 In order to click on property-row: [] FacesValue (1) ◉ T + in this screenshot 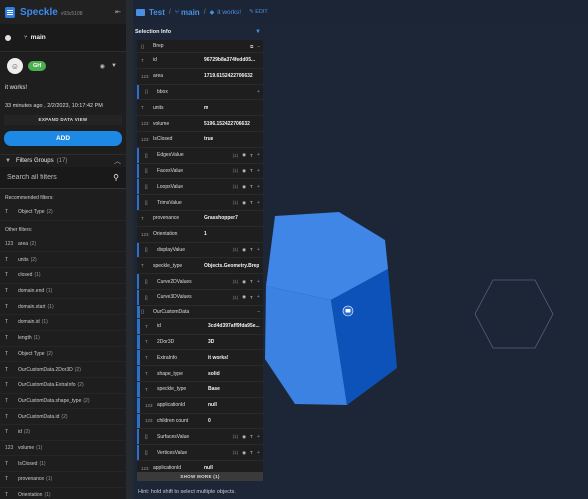, I will do `click(200, 171)`.